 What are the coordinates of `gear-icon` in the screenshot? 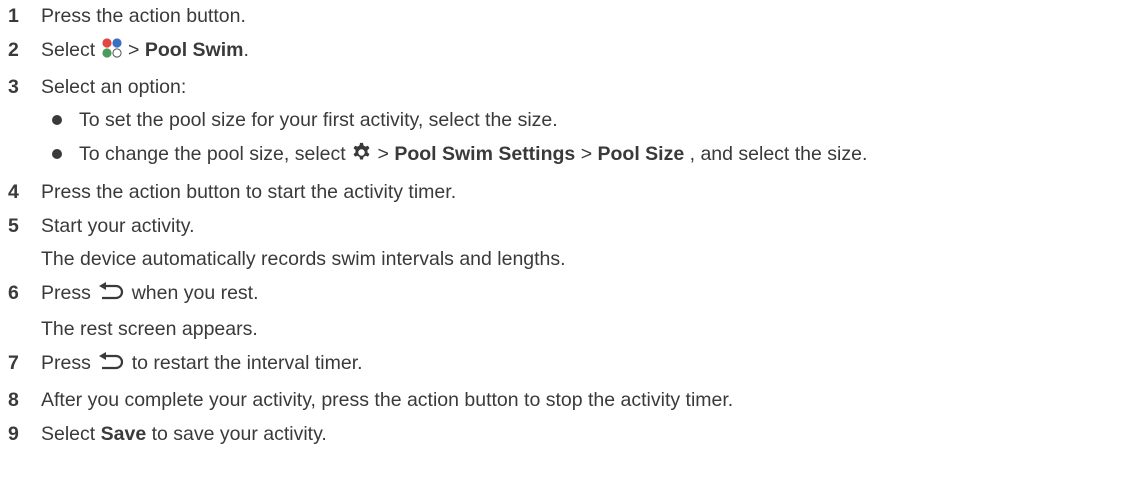 It's located at (361, 156).